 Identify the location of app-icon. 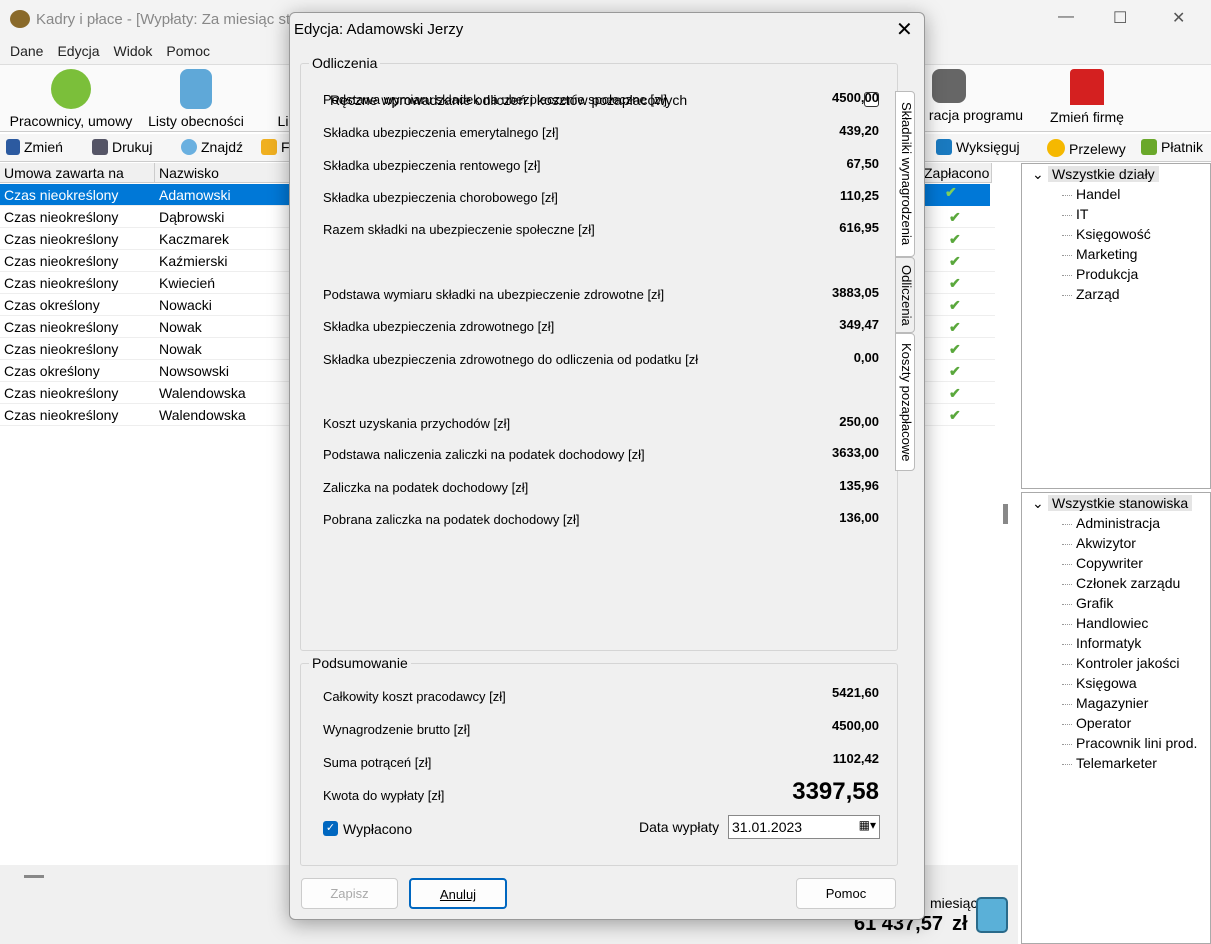
(20, 19).